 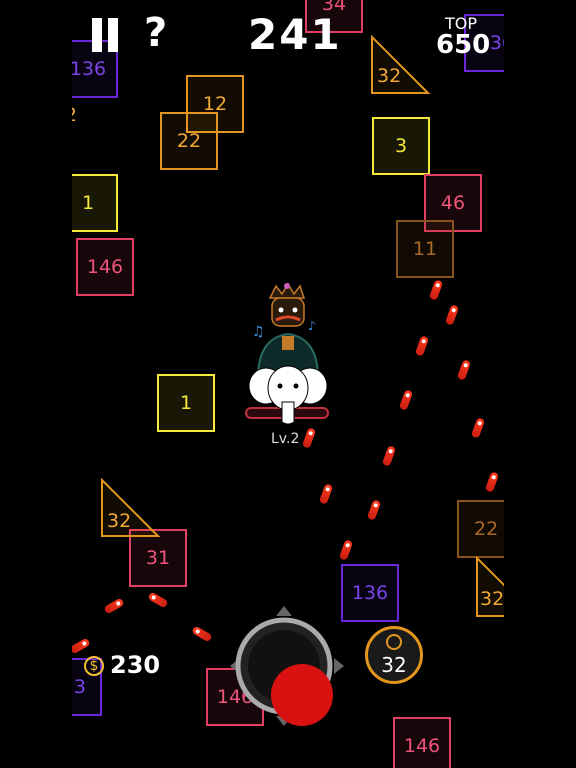 I want to click on block: 136, so click(x=370, y=593).